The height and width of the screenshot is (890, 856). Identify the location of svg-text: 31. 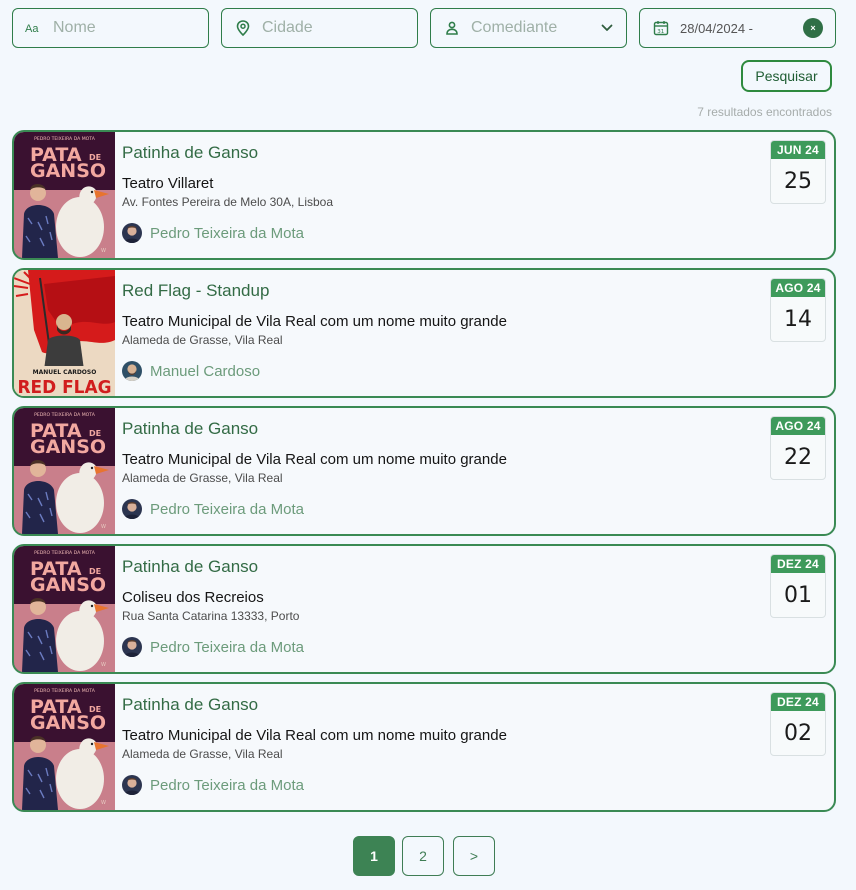
(660, 32).